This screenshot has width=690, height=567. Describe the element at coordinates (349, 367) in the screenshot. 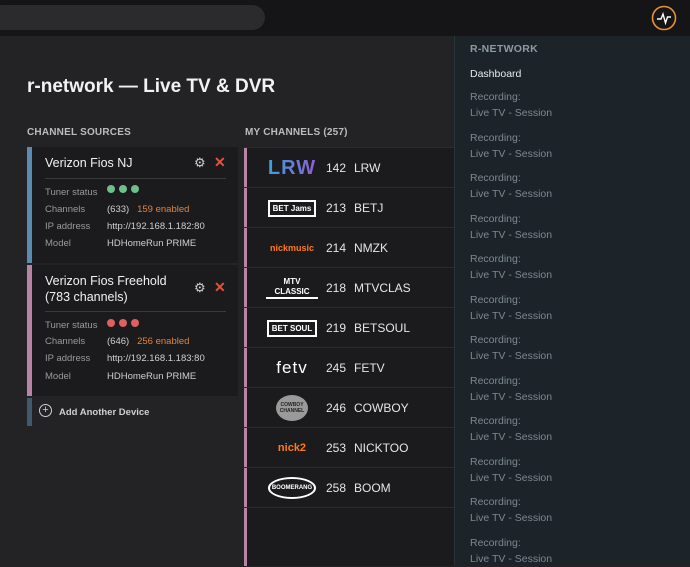

I see `channel-row: fetv 245 FETV` at that location.